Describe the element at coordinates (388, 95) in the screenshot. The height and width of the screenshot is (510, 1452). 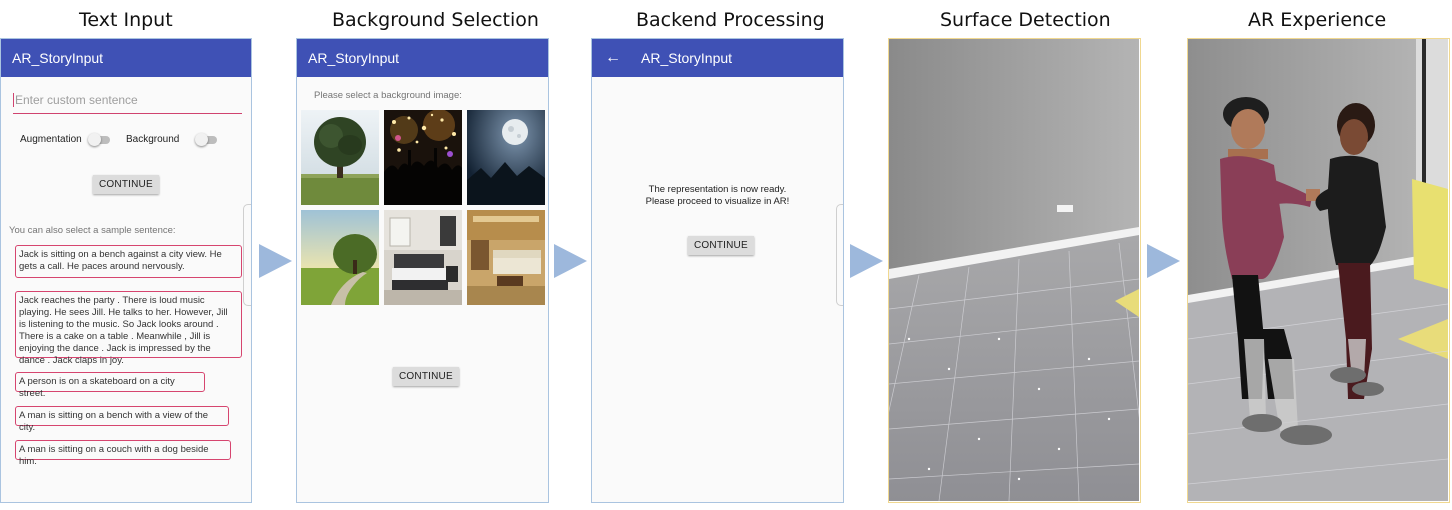
I see `background-prompt: Please select a background image:` at that location.